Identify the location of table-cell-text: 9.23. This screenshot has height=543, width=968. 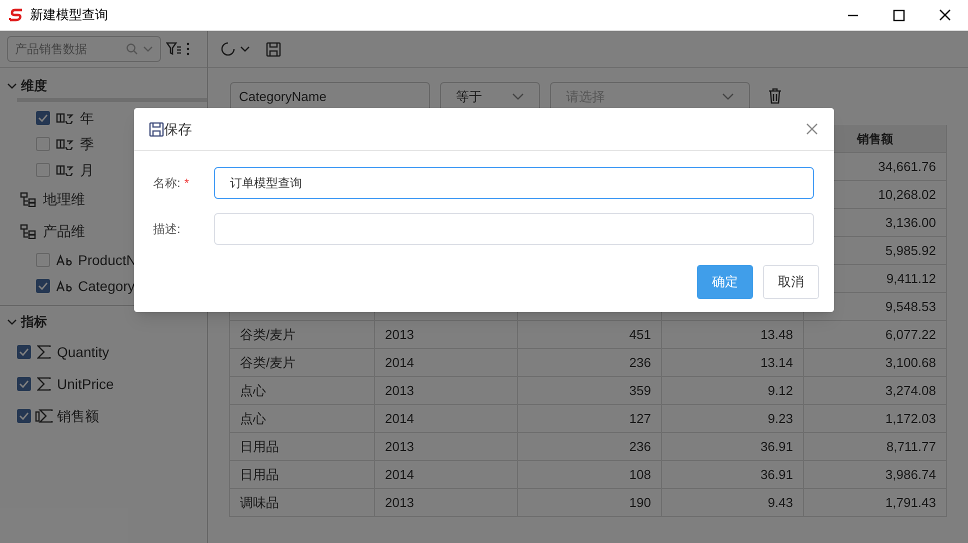
(780, 419).